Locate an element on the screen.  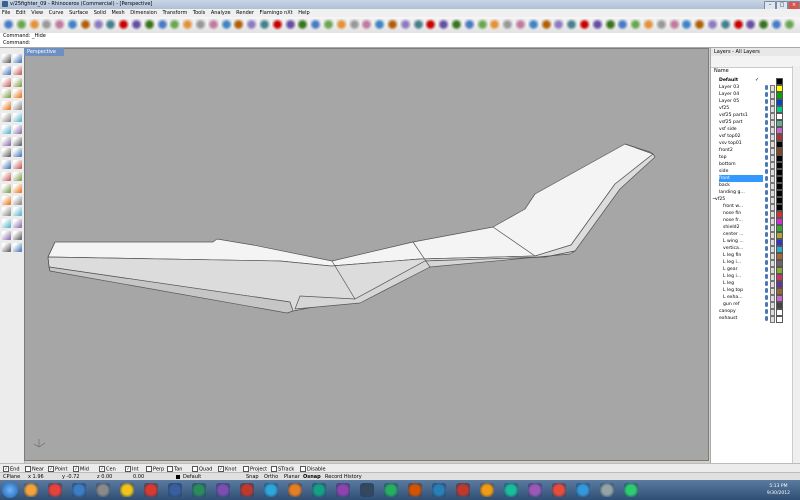
menu-view: View is located at coordinates (37, 13).